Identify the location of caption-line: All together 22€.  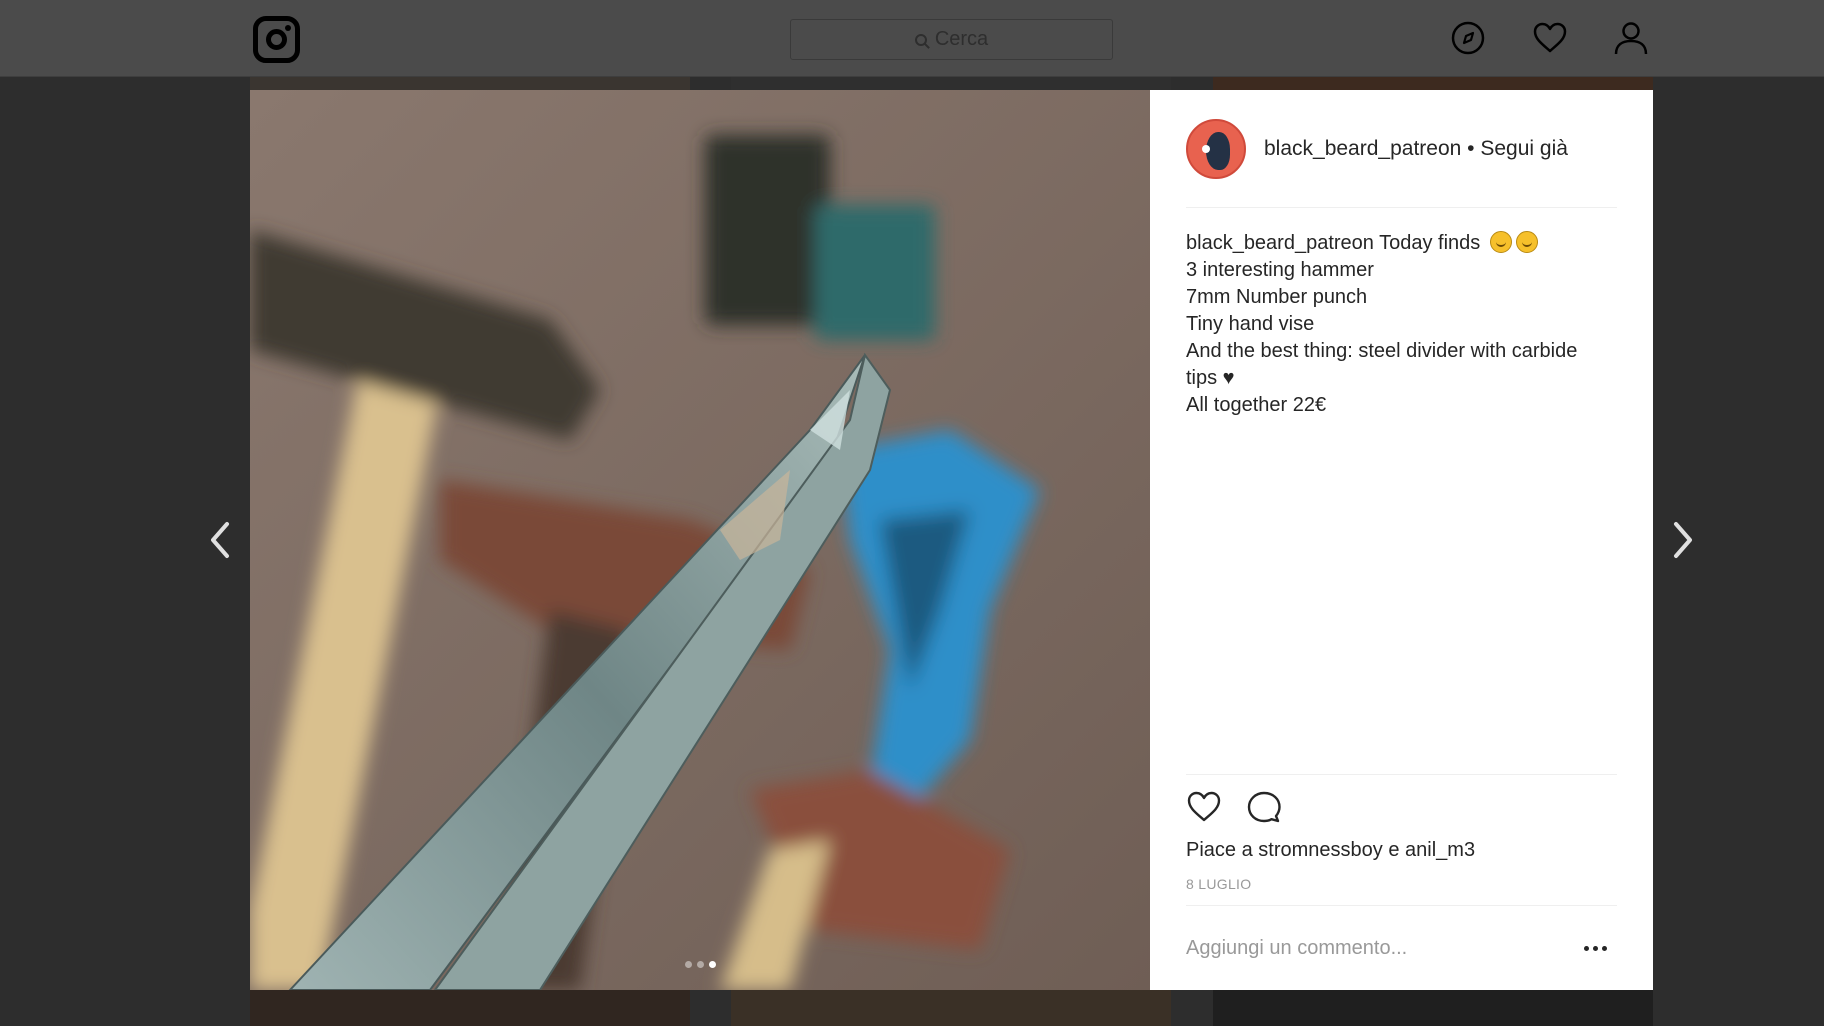
(1256, 405).